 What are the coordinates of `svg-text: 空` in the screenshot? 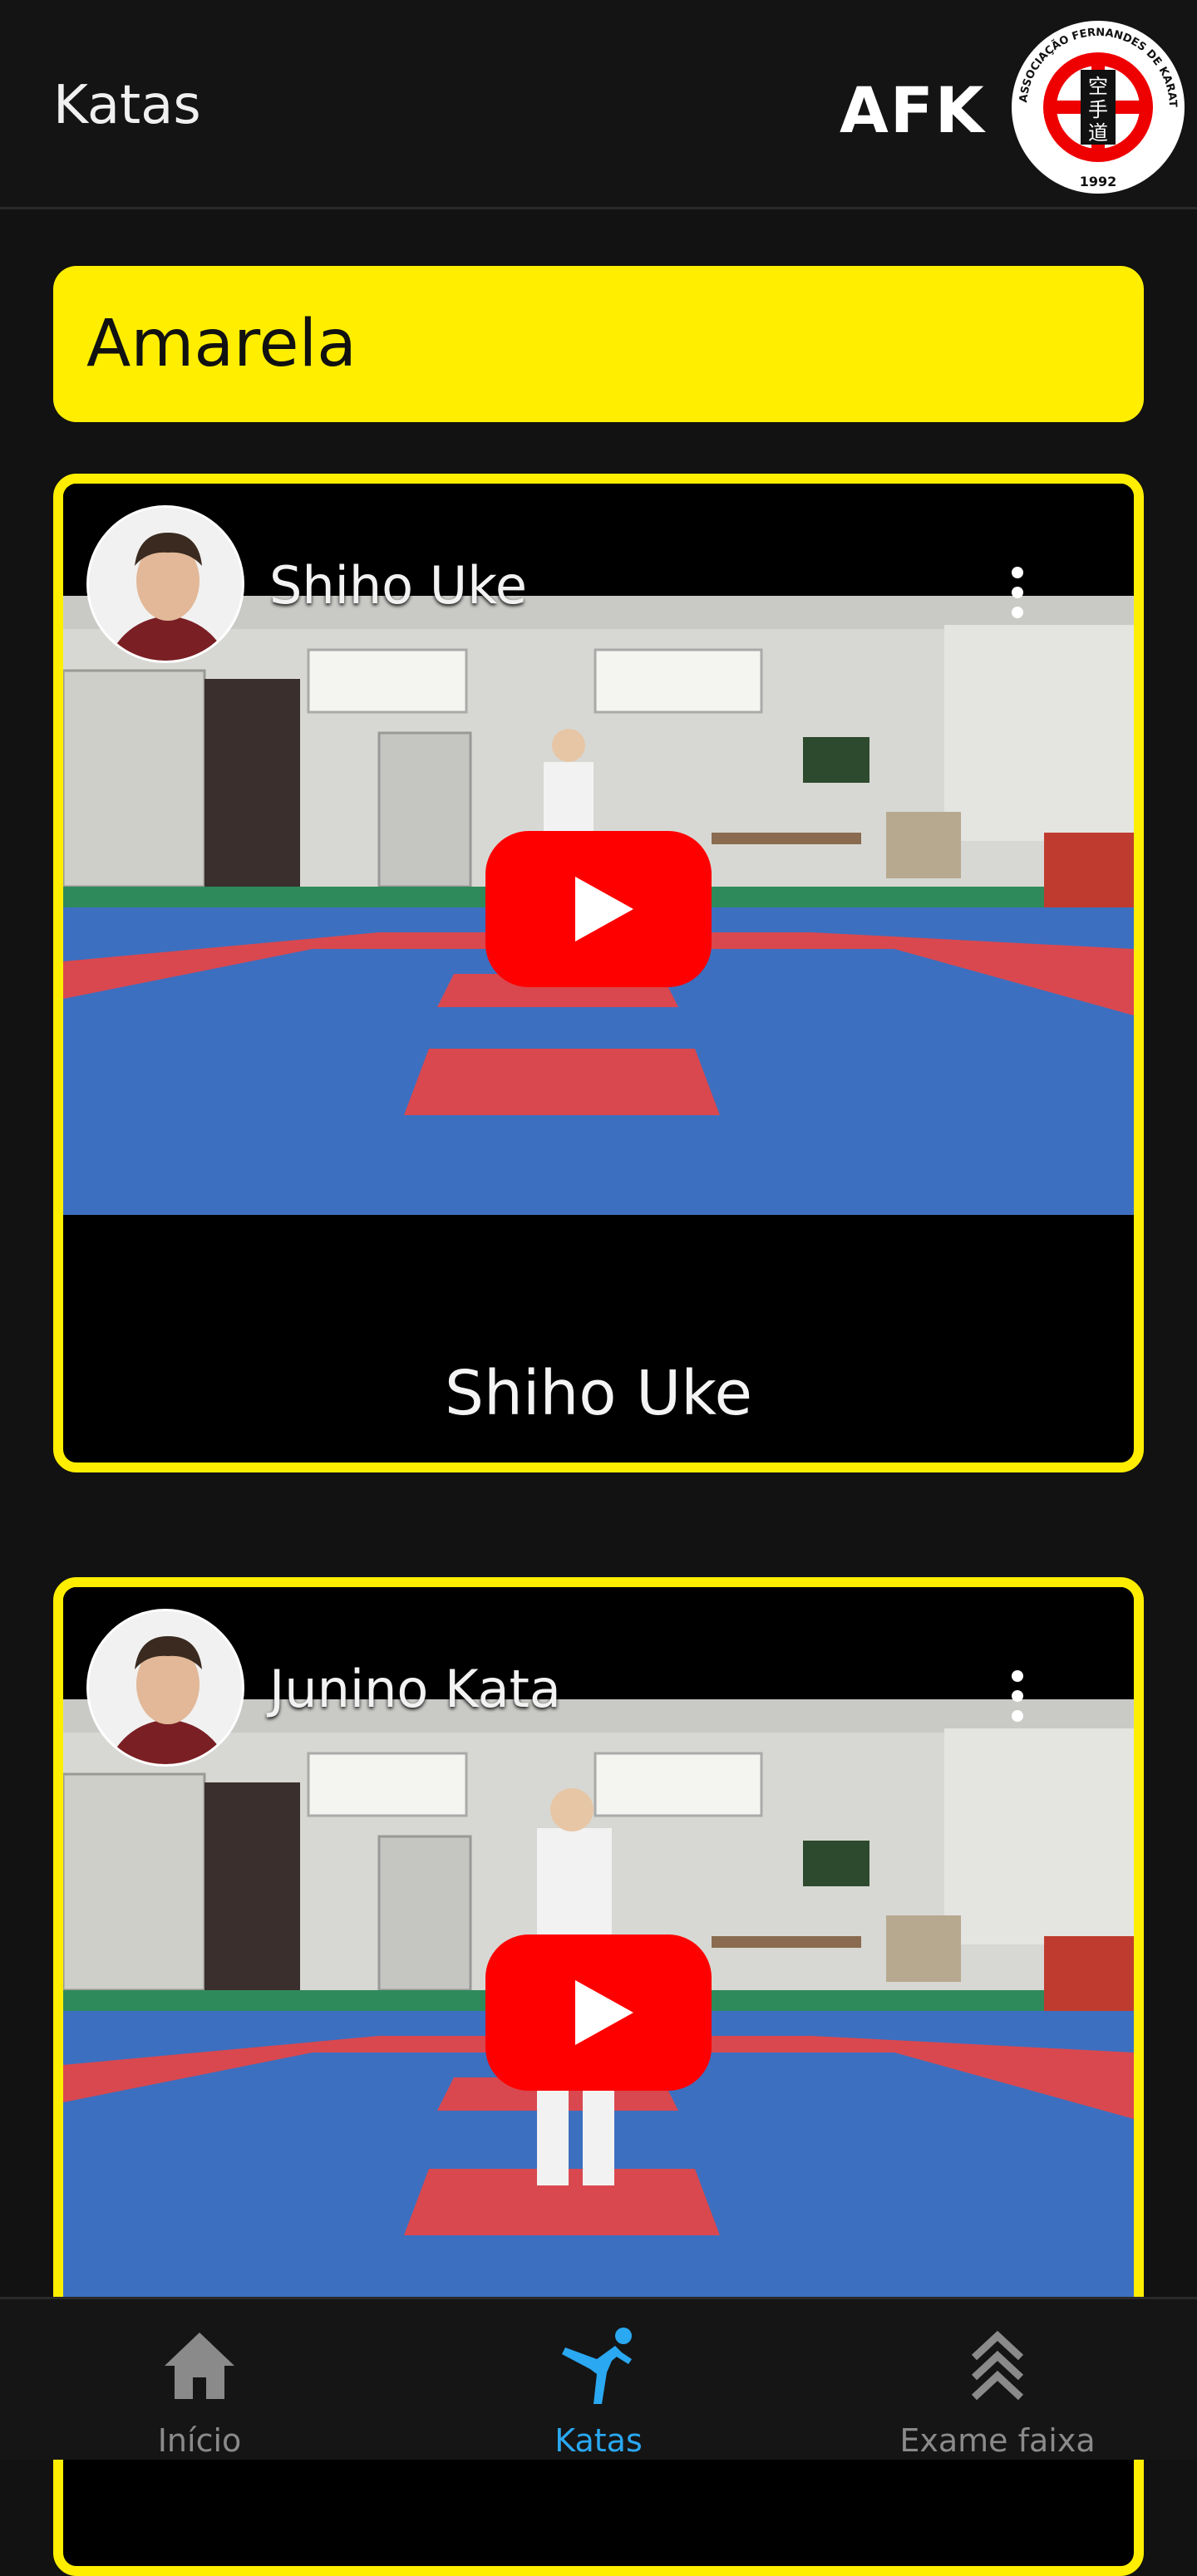 It's located at (1098, 86).